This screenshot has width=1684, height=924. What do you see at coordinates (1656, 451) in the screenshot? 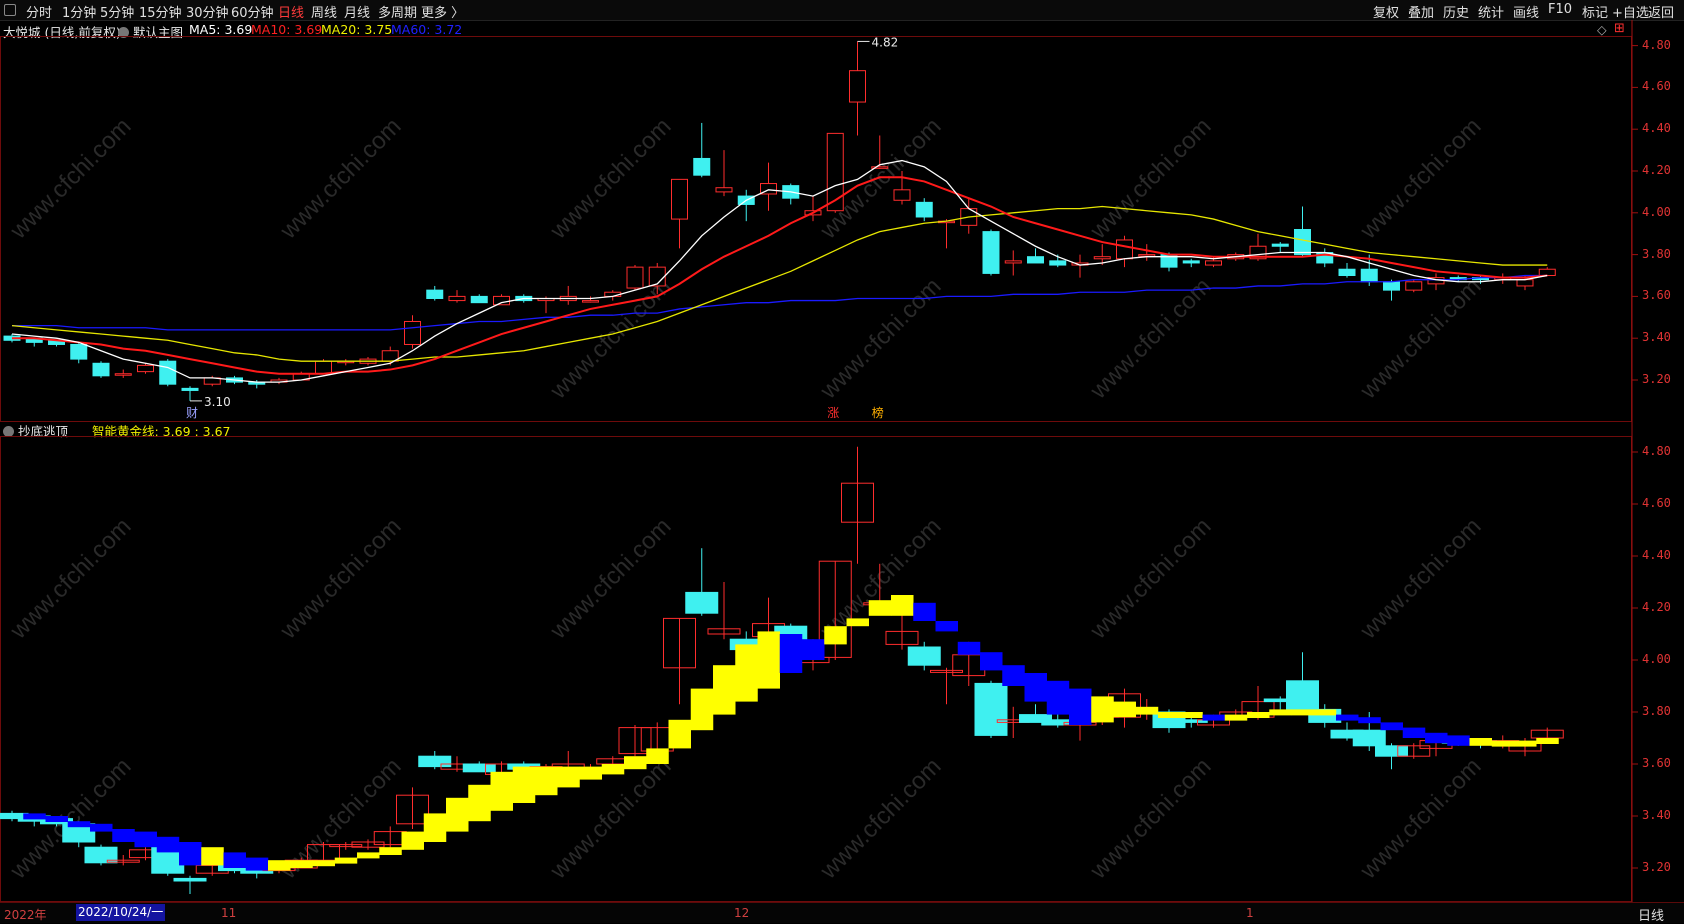
I see `sub-y-tick-label: 4.80` at bounding box center [1656, 451].